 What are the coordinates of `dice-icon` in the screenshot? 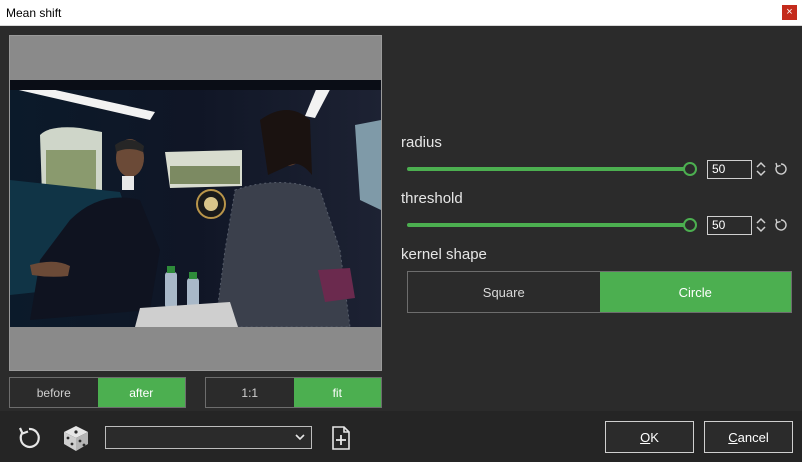 It's located at (76, 438).